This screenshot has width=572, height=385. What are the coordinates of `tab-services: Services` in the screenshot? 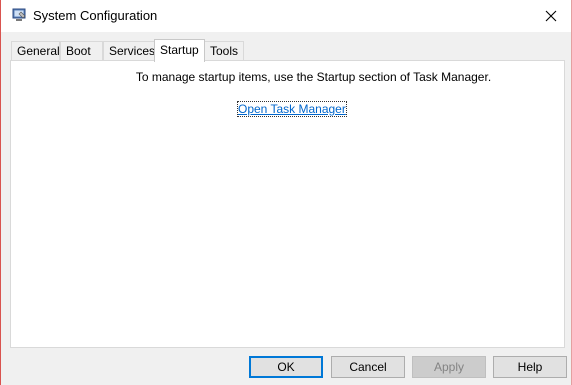 It's located at (129, 51).